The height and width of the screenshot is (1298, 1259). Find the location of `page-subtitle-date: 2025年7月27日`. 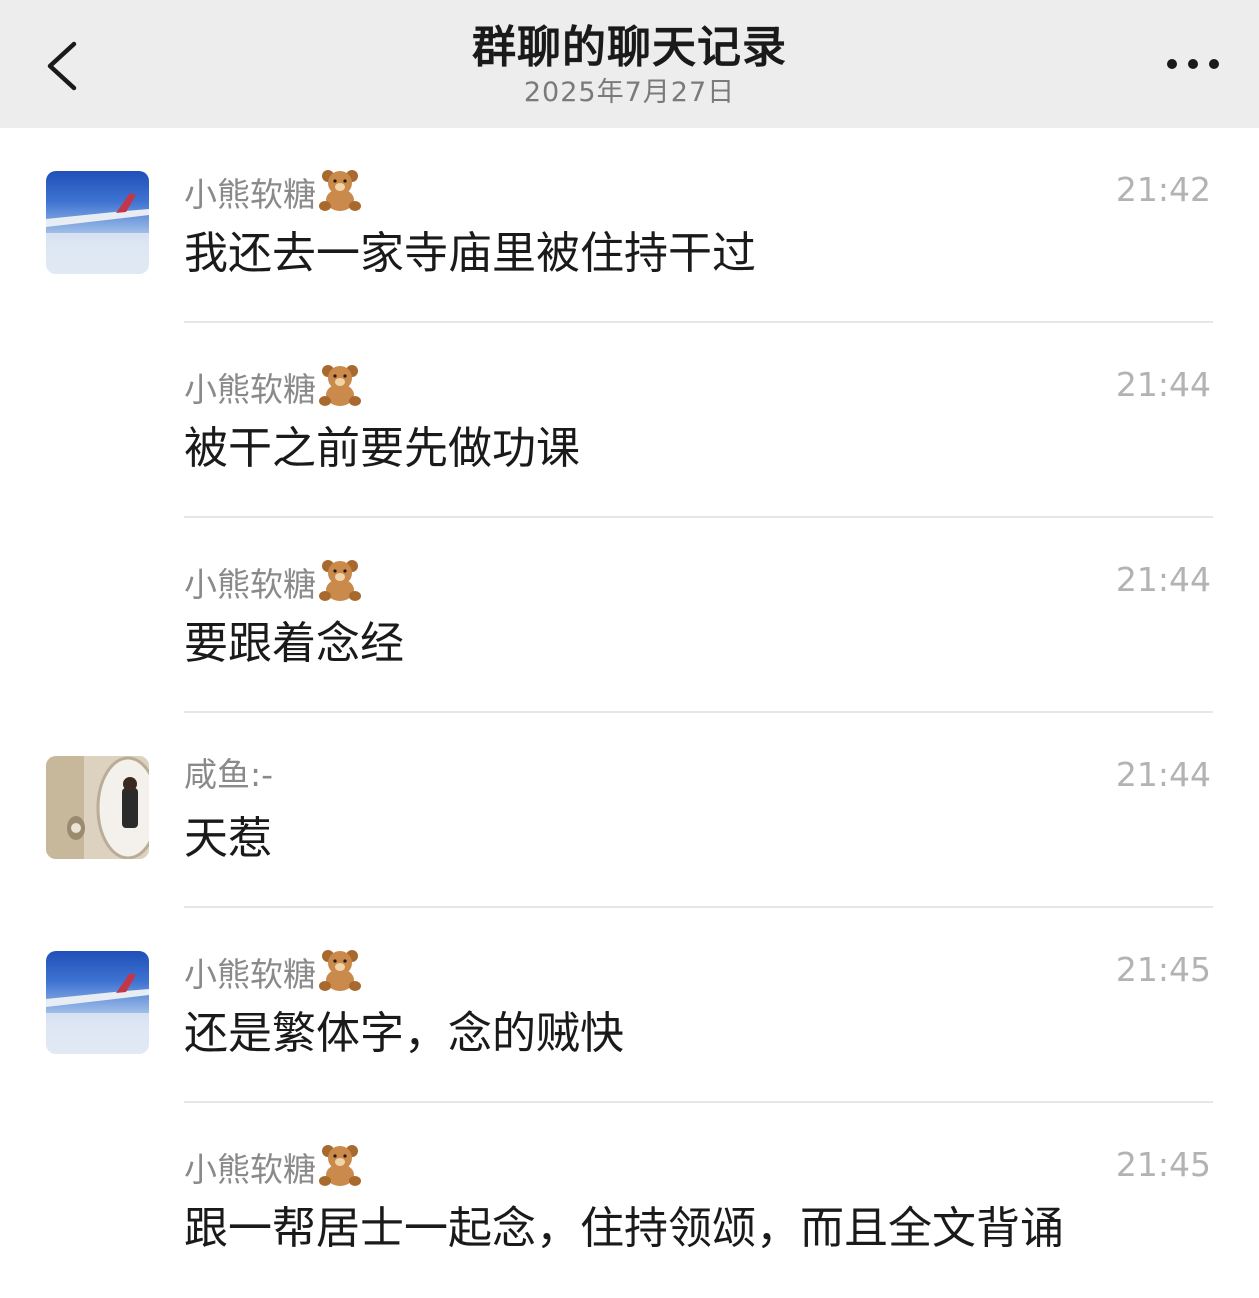

page-subtitle-date: 2025年7月27日 is located at coordinates (629, 92).